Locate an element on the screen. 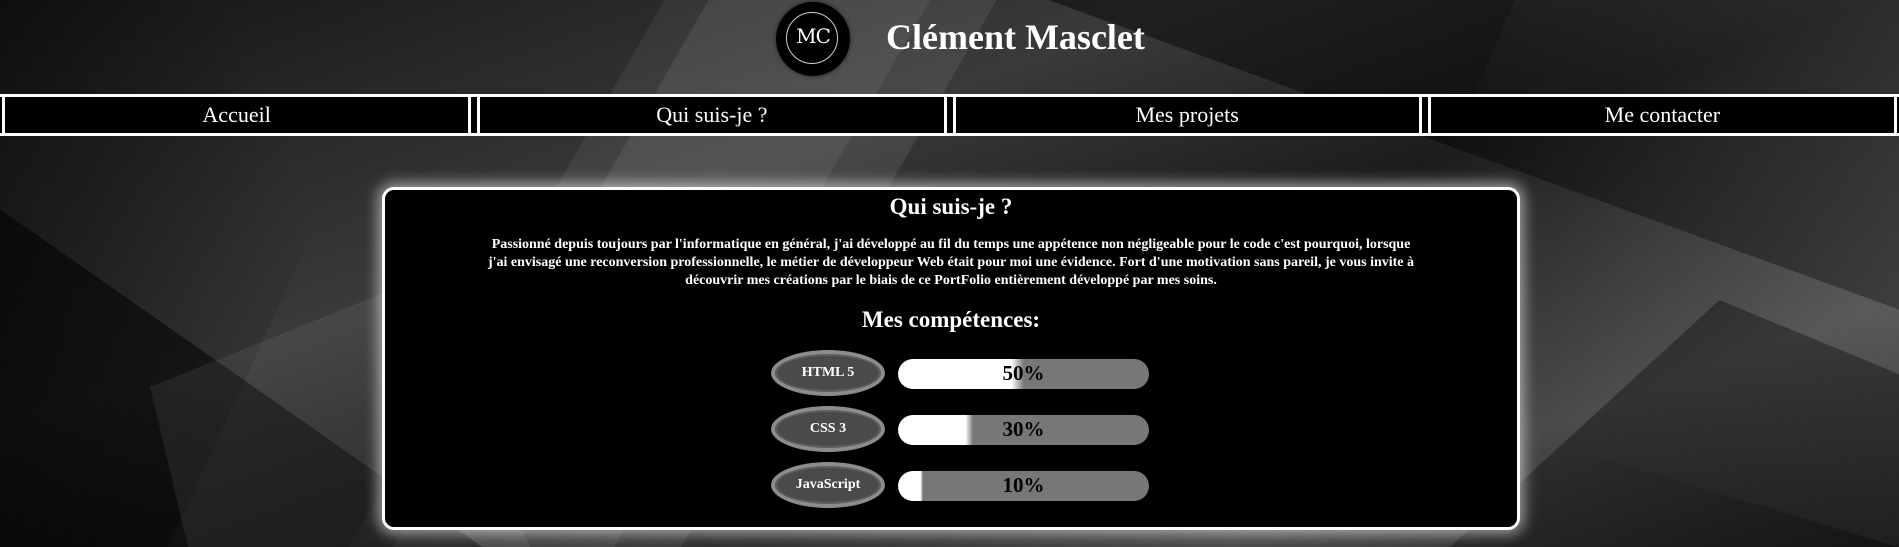  site-title: Clément Masclet is located at coordinates (1015, 37).